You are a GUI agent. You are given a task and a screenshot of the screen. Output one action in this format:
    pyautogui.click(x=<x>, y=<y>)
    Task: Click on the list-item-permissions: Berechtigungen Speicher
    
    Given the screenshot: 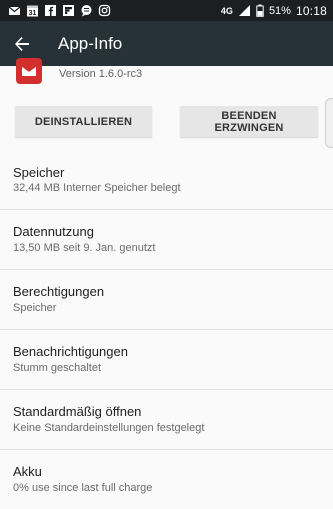 What is the action you would take?
    pyautogui.click(x=166, y=300)
    